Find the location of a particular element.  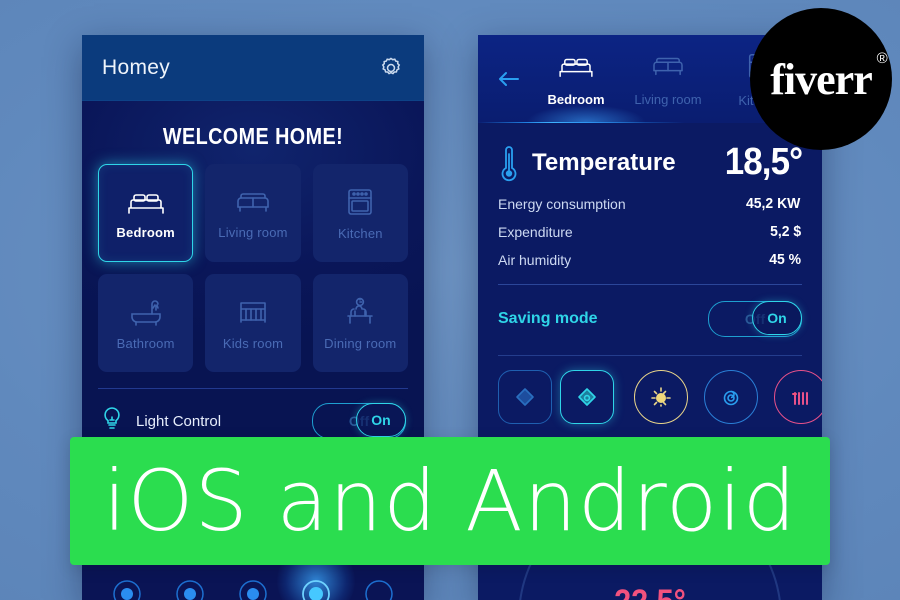

mode-button-row is located at coordinates (660, 390).